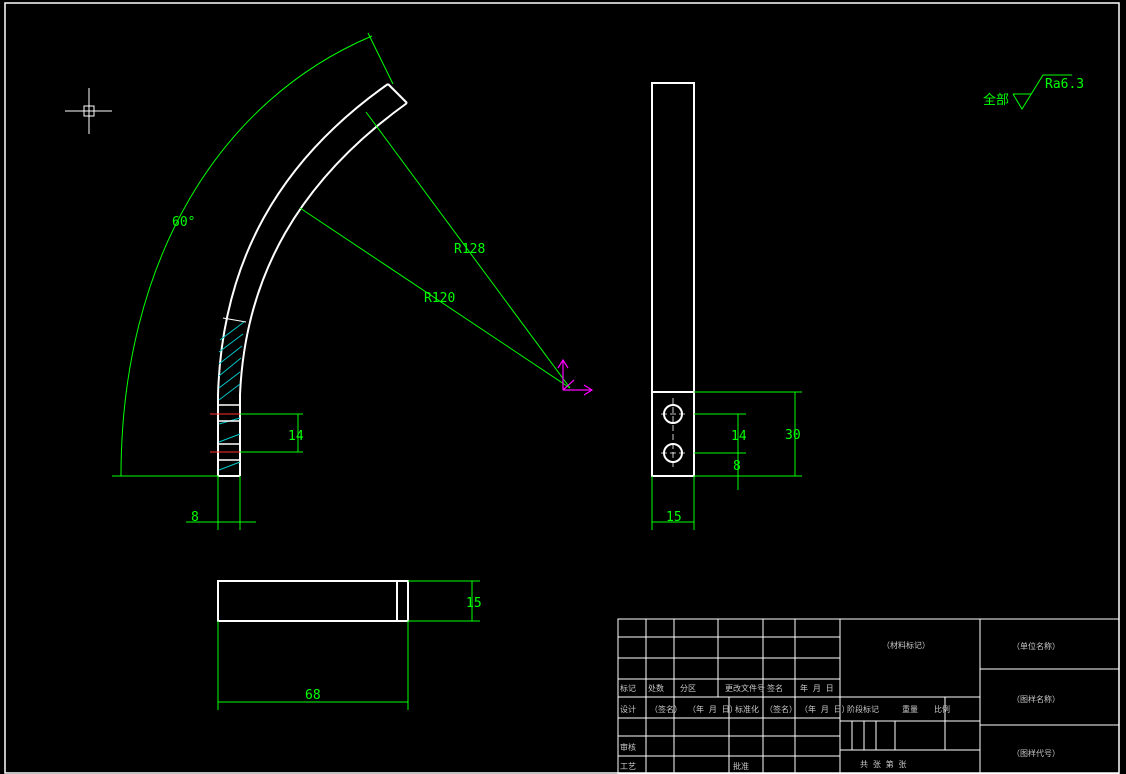  What do you see at coordinates (628, 709) in the screenshot?
I see `tb-design: 设计` at bounding box center [628, 709].